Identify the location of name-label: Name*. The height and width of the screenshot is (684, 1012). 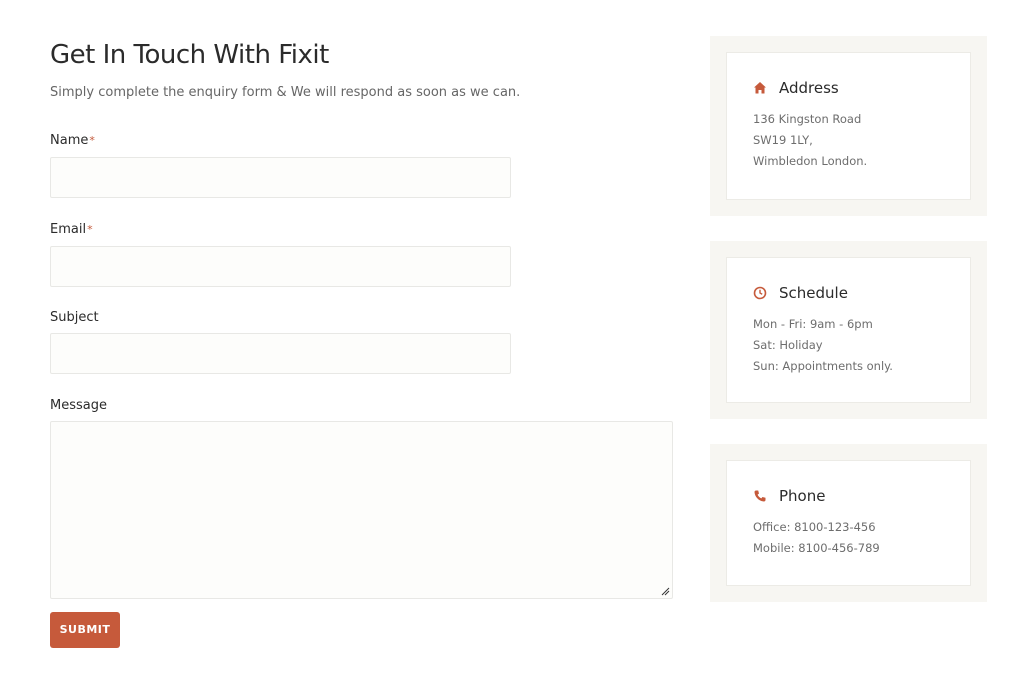
(72, 141).